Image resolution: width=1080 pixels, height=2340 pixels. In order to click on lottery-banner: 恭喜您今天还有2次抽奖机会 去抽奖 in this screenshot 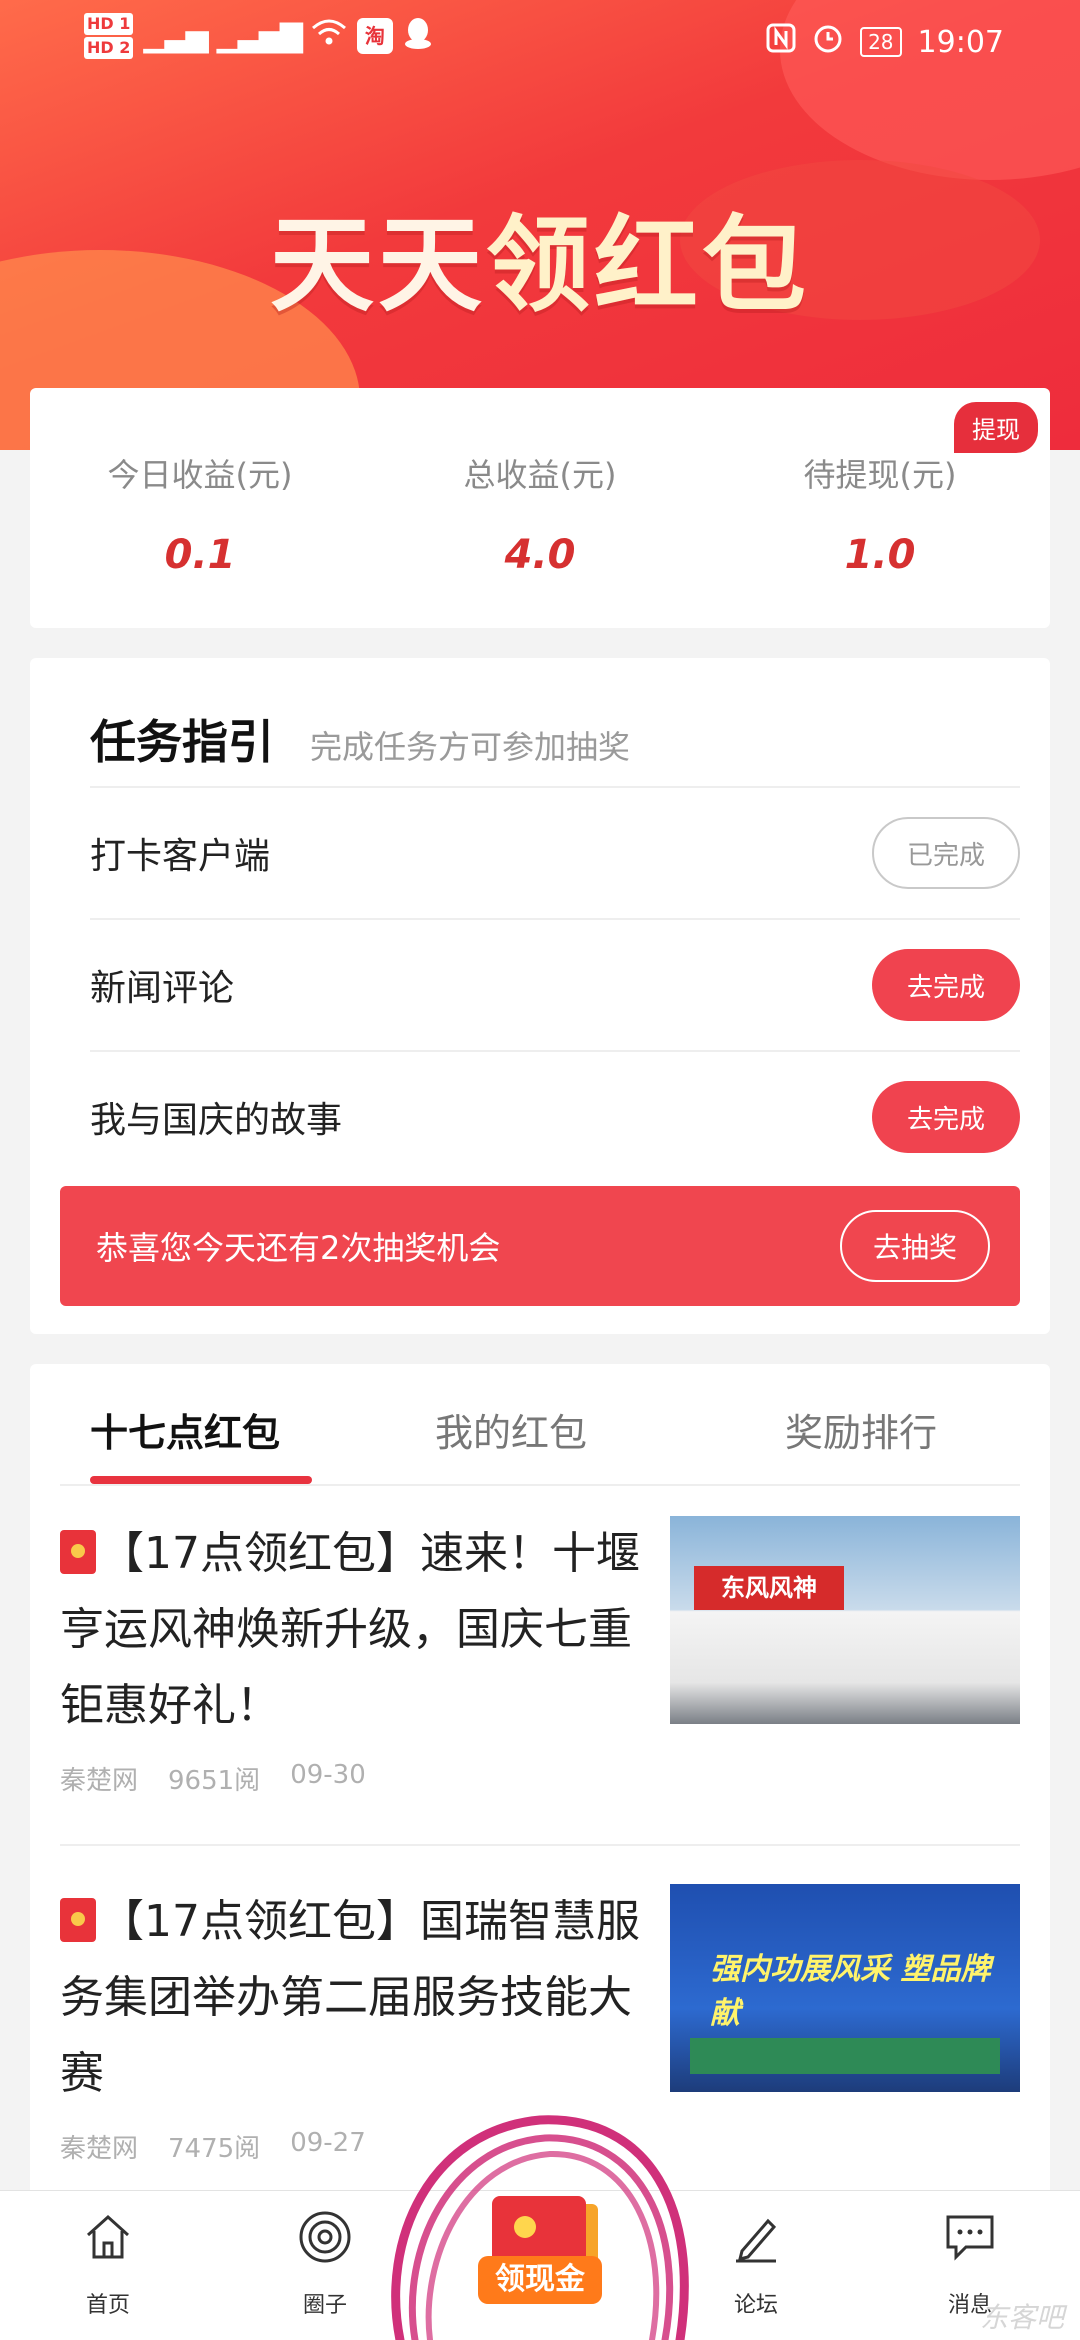, I will do `click(540, 1246)`.